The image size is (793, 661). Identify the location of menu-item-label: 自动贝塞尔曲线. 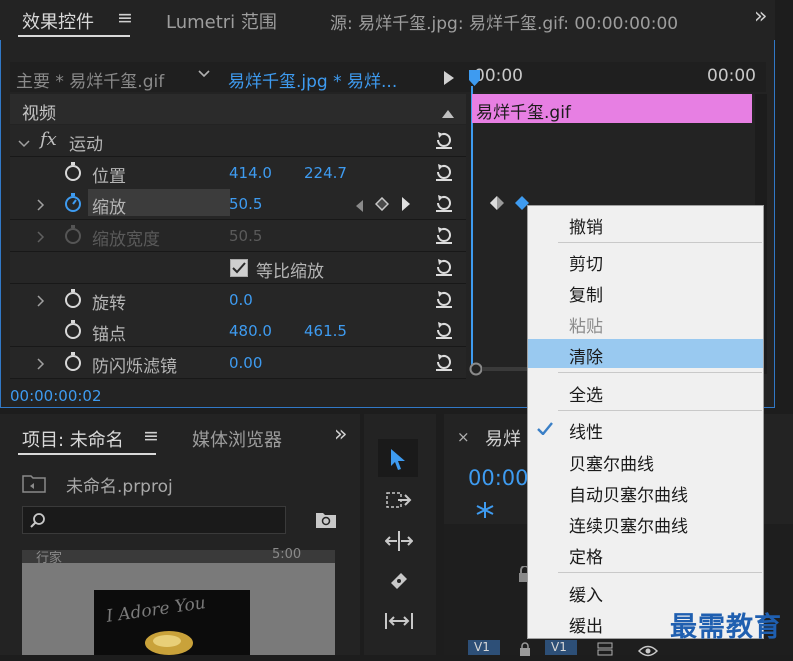
(628, 496).